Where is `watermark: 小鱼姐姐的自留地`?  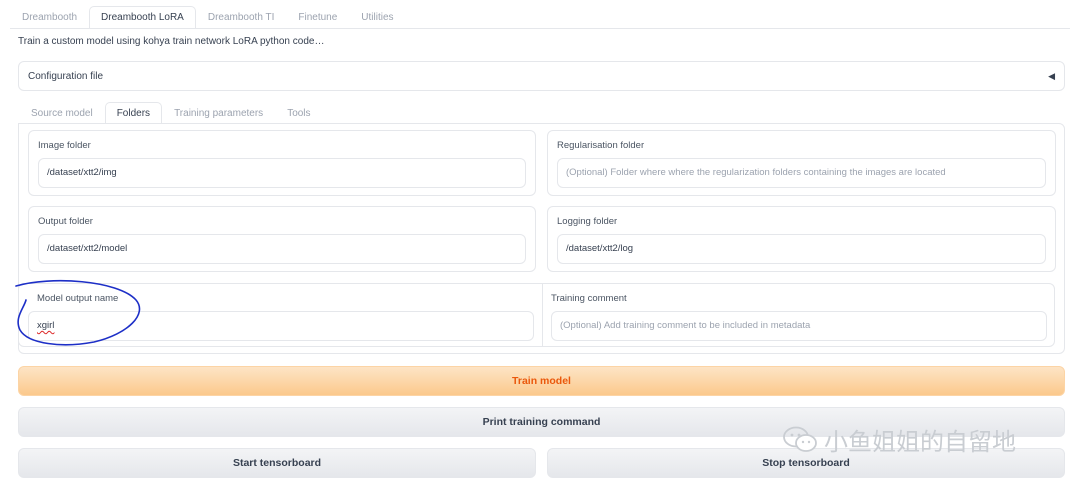 watermark: 小鱼姐姐的自留地 is located at coordinates (899, 439).